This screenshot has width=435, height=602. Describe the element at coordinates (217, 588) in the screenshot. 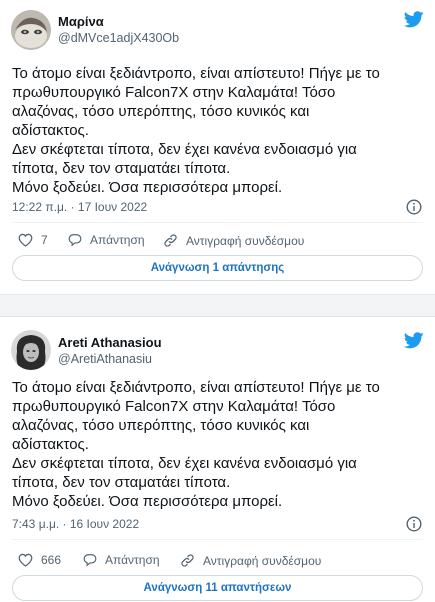

I see `read-replies-button: Ανάγνωση 11 απαντήσεων` at that location.